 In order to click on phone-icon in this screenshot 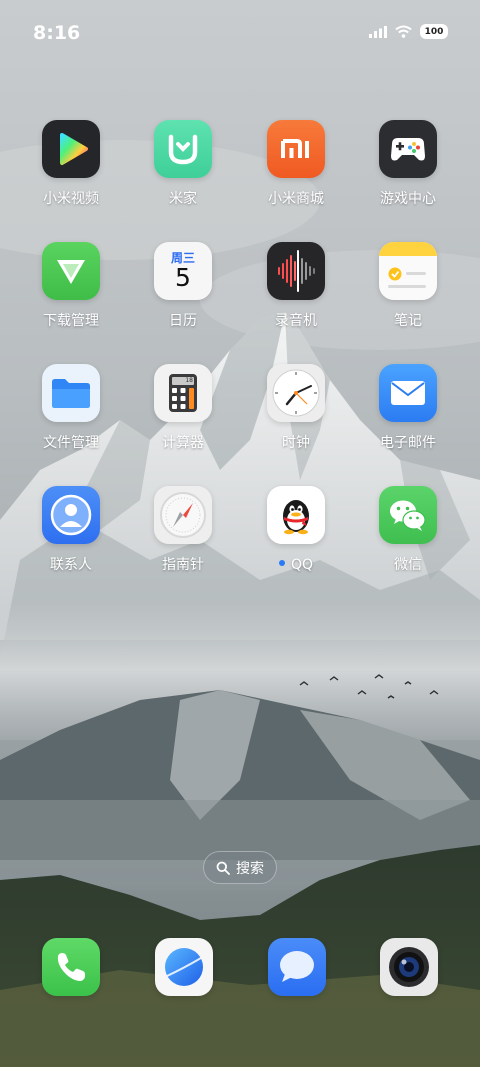, I will do `click(71, 967)`.